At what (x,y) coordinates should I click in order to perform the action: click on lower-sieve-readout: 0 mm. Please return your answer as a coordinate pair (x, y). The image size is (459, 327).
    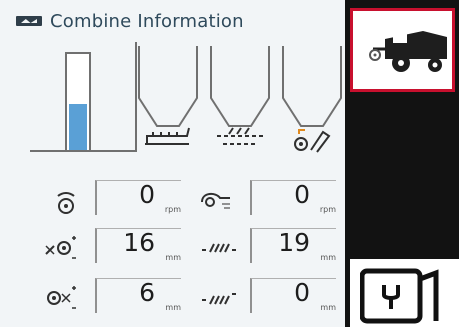
    Looking at the image, I should click on (293, 295).